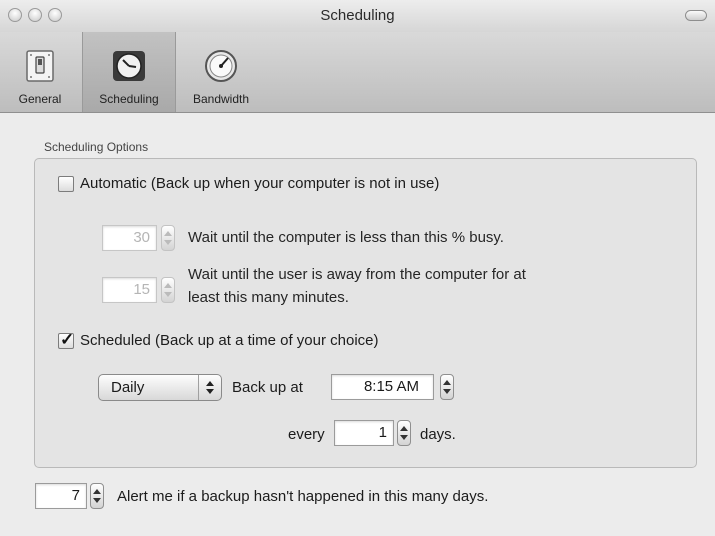 The image size is (715, 536). I want to click on busy-percent-field: 30, so click(129, 238).